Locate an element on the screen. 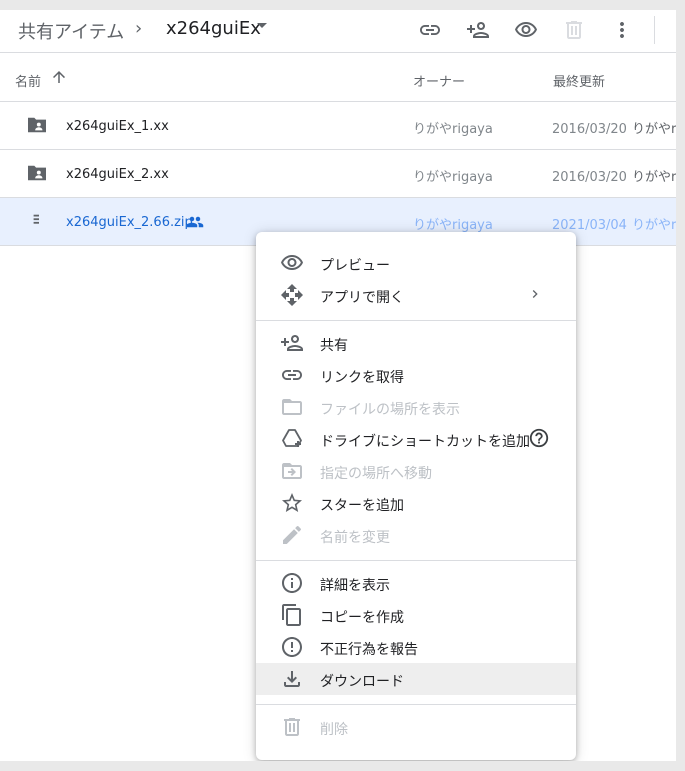 This screenshot has width=685, height=771. menu-item-rename: 名前を変更 is located at coordinates (416, 535).